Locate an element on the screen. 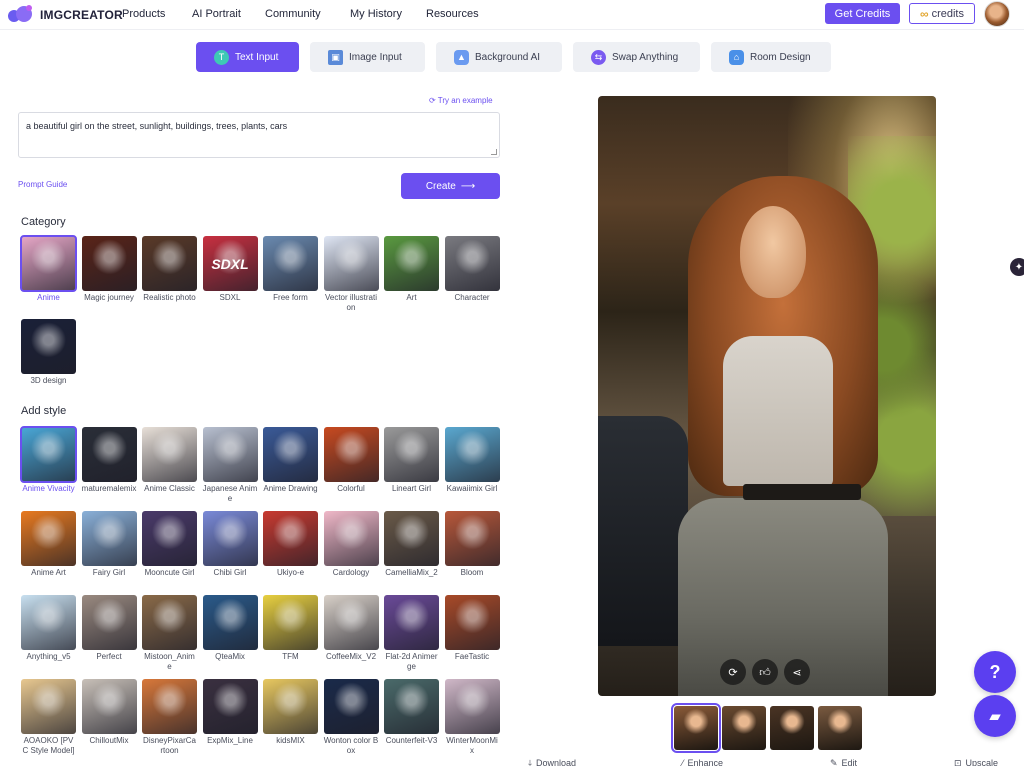 The width and height of the screenshot is (1024, 766). tab-room-design: ⌂ Room Design is located at coordinates (771, 57).